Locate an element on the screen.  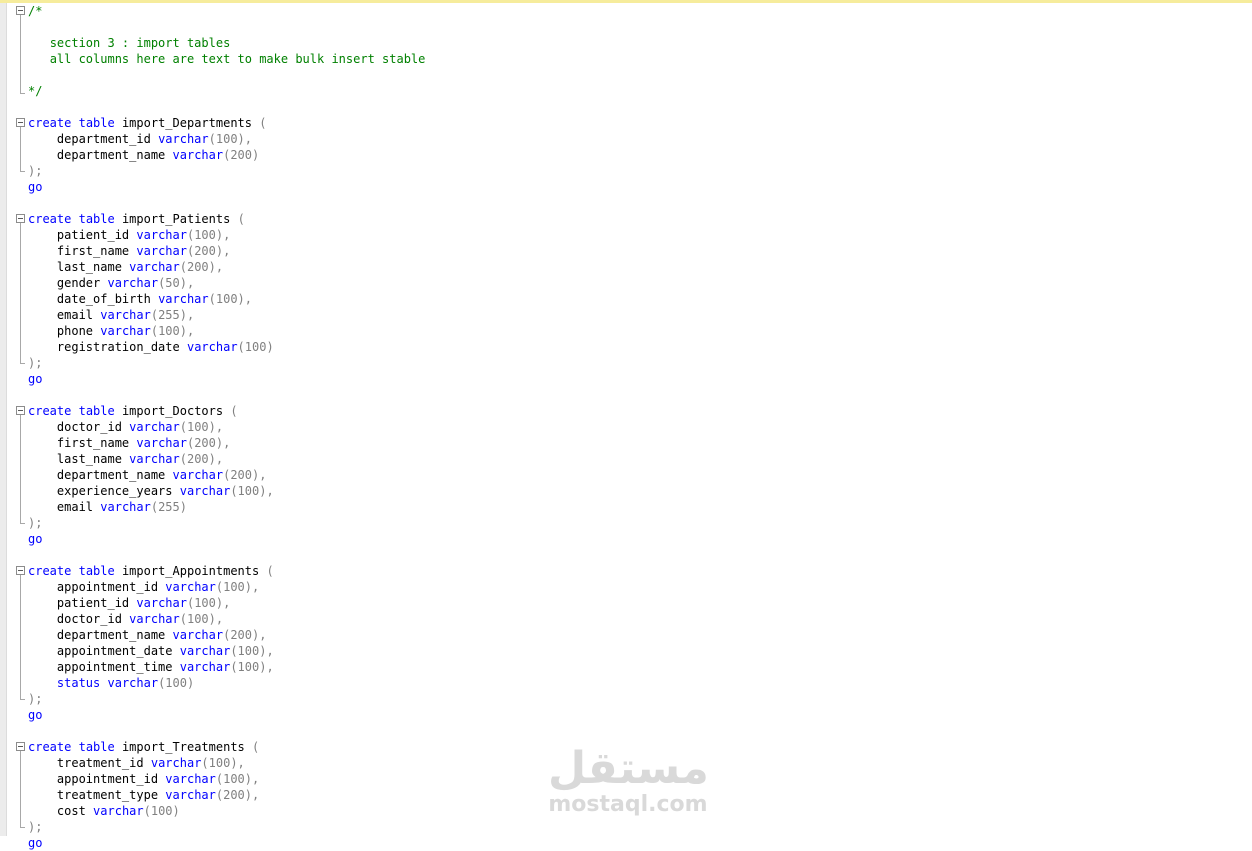
code-line: */ is located at coordinates (35, 91).